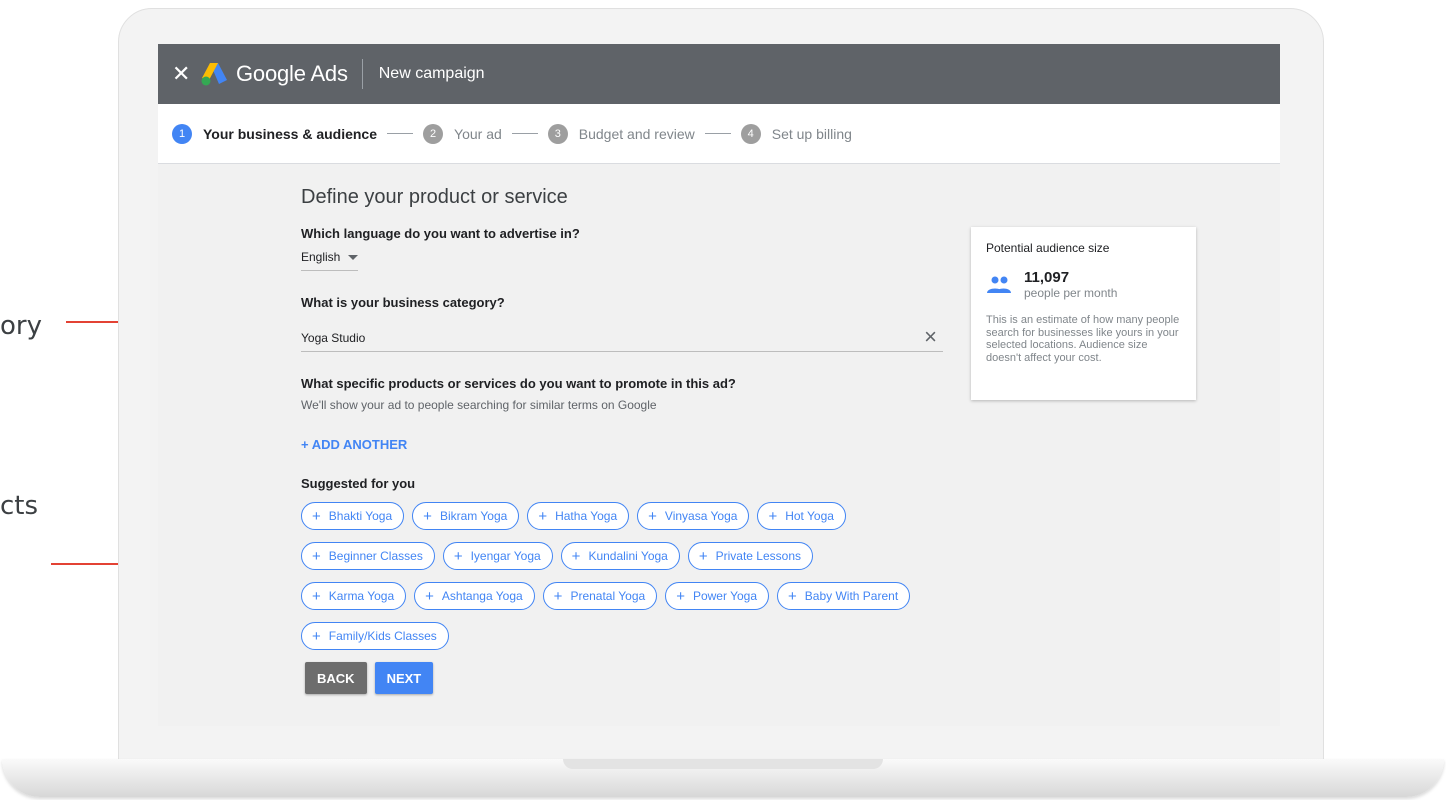  What do you see at coordinates (360, 516) in the screenshot?
I see `chip-label: Bhakti Yoga` at bounding box center [360, 516].